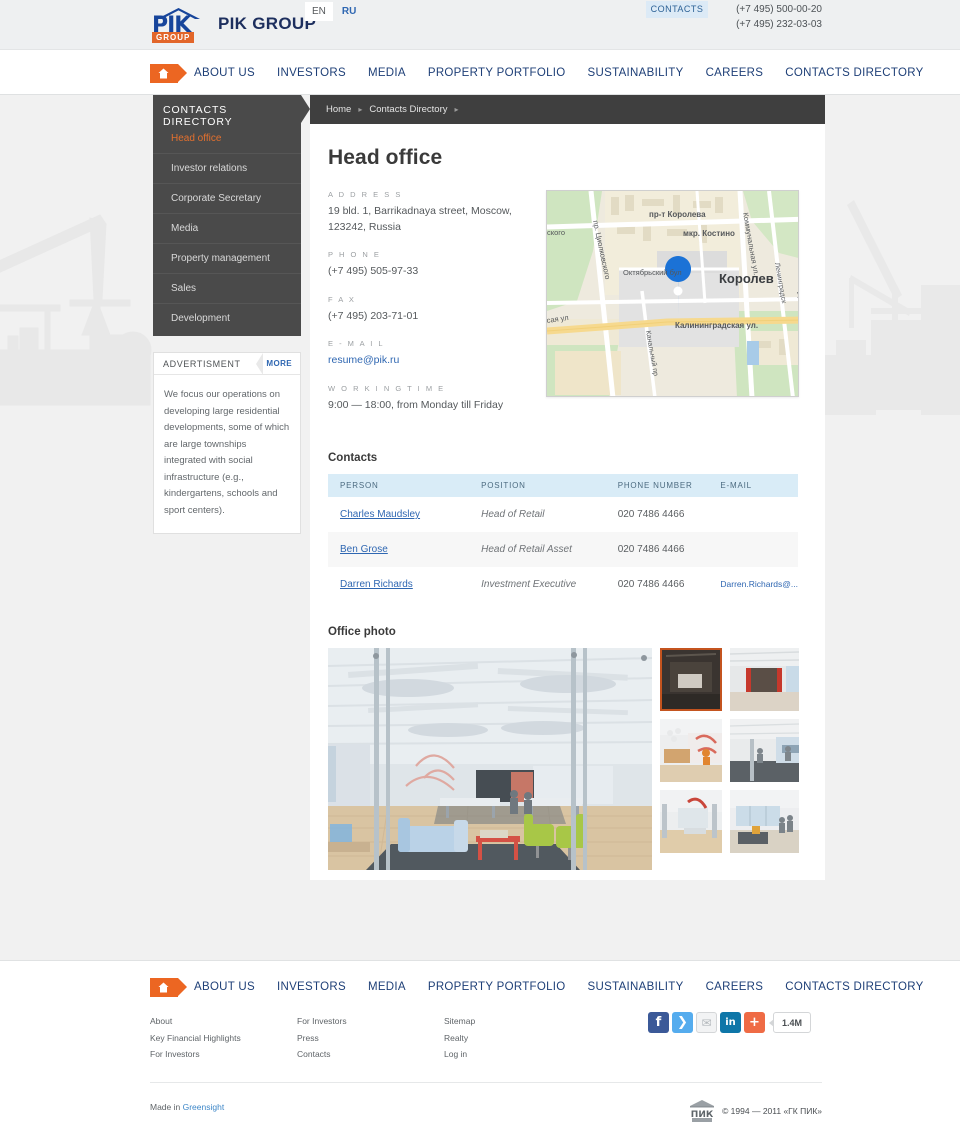 The image size is (960, 1138). Describe the element at coordinates (227, 259) in the screenshot. I see `sidebar-item-property-management: Property management` at that location.